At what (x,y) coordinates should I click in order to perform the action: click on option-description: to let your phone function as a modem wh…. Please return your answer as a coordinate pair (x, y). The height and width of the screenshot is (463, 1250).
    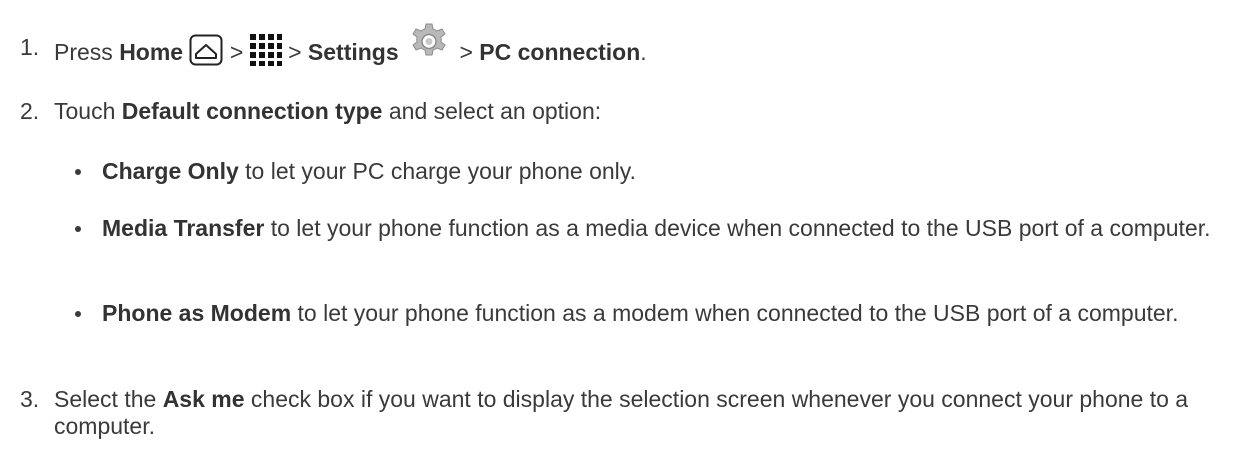
    Looking at the image, I should click on (738, 313).